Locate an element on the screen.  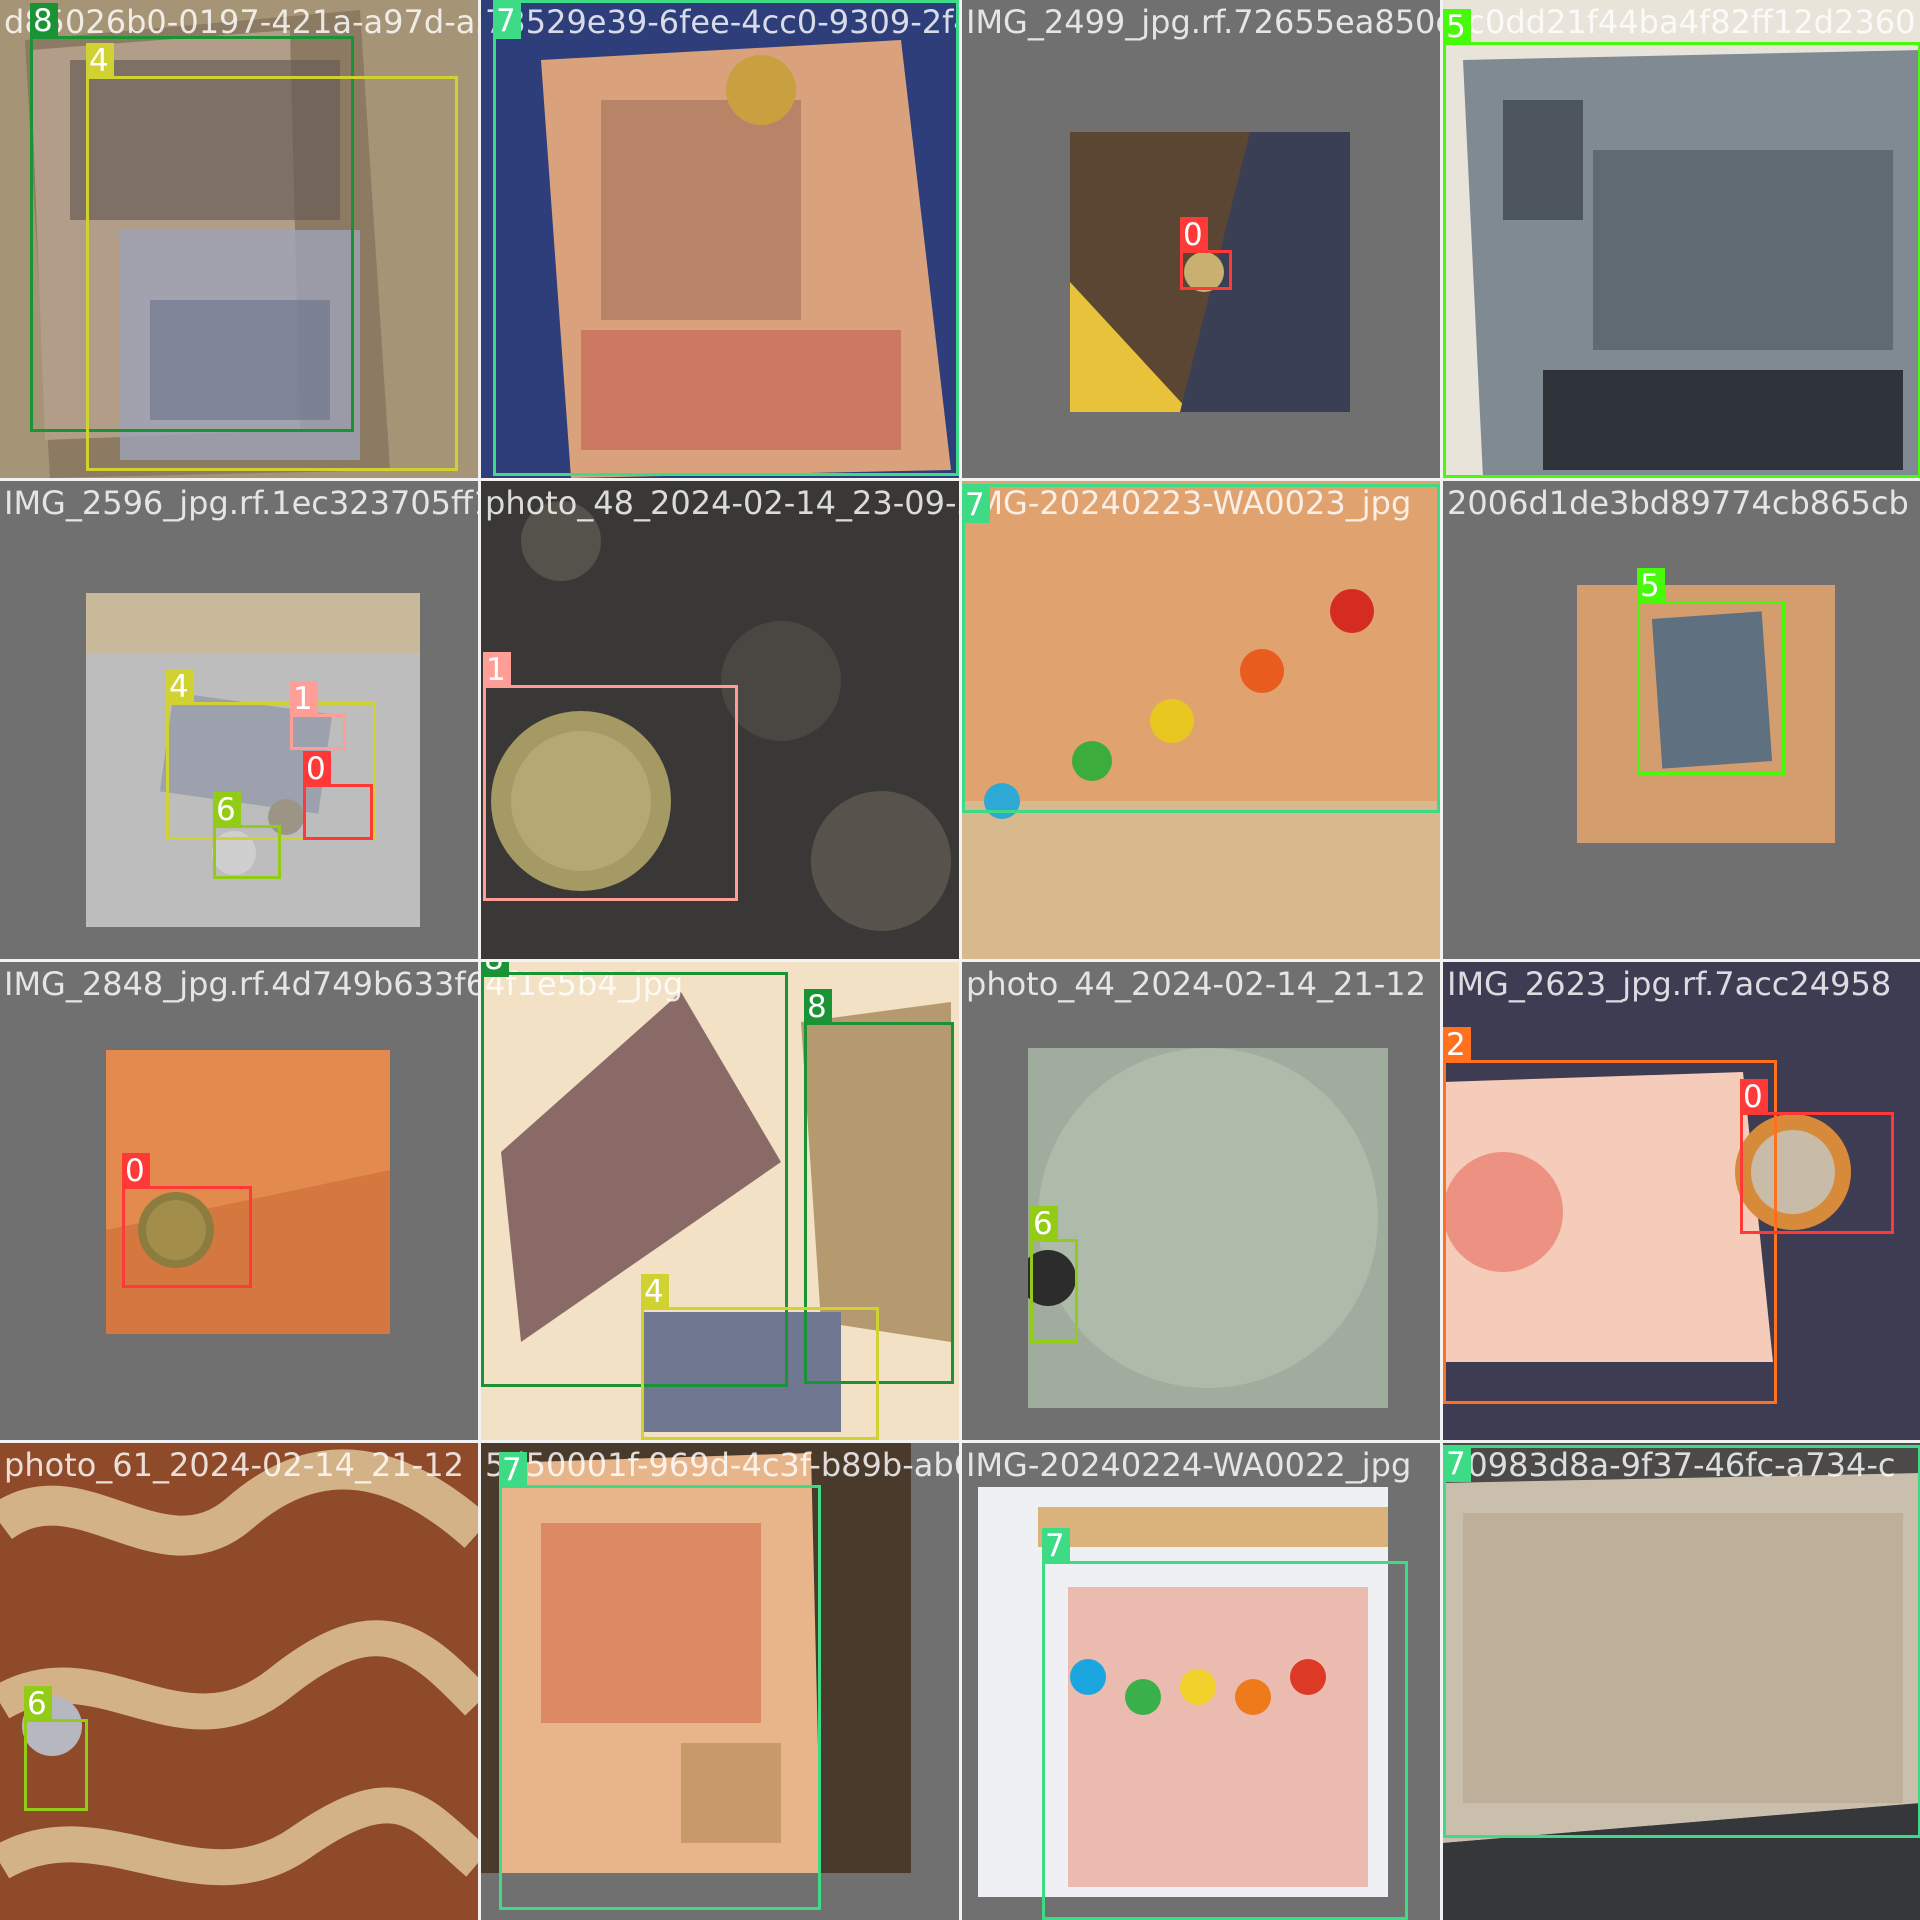
tile-title: photo_44_2024-02-14_21-12 is located at coordinates (1196, 984).